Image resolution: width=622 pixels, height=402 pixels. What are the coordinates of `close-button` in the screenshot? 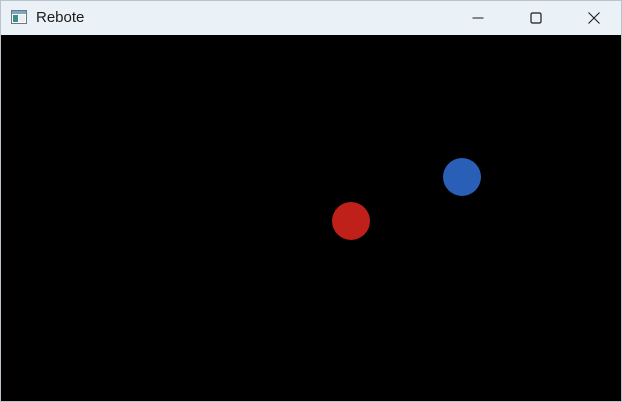 It's located at (593, 18).